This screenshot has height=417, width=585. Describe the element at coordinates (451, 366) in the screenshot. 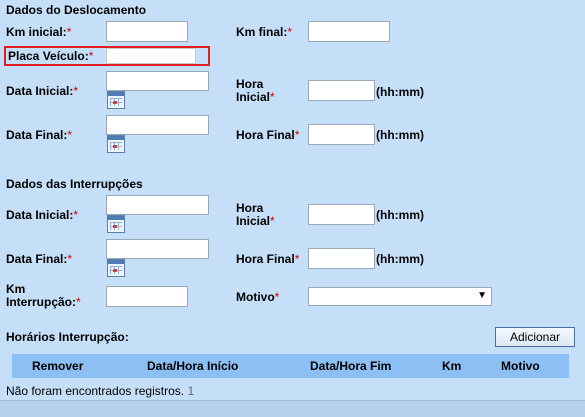

I see `column-header-km: Km` at that location.